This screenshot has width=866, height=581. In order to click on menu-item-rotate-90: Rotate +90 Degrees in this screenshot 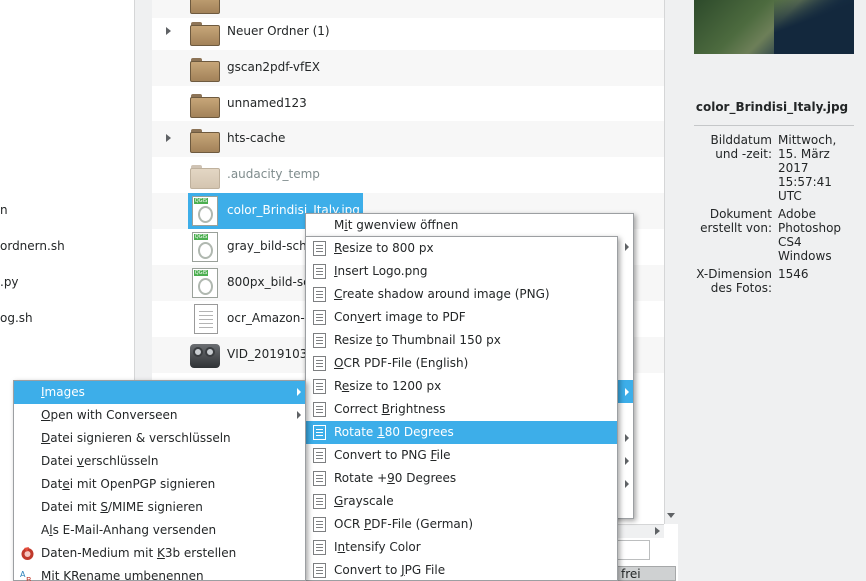, I will do `click(461, 478)`.